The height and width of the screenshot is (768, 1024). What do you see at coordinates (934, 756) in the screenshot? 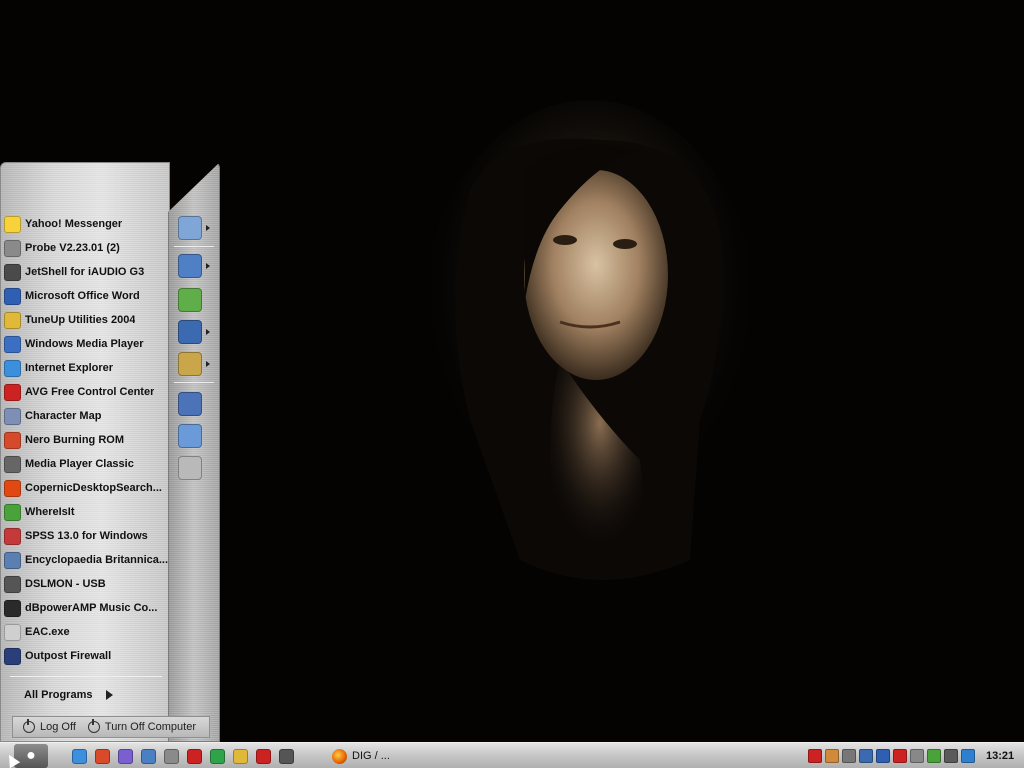
I see `messenger-icon` at bounding box center [934, 756].